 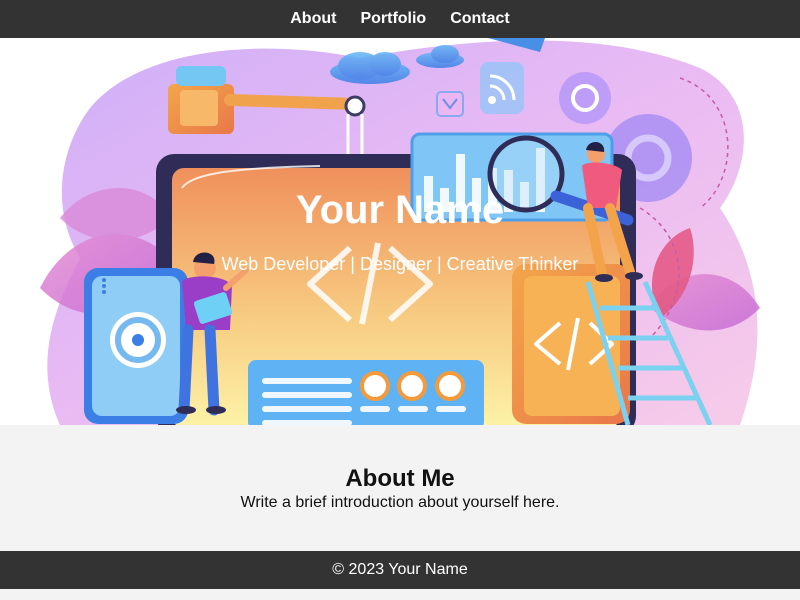 I want to click on nav-link-contact: Contact, so click(x=480, y=19).